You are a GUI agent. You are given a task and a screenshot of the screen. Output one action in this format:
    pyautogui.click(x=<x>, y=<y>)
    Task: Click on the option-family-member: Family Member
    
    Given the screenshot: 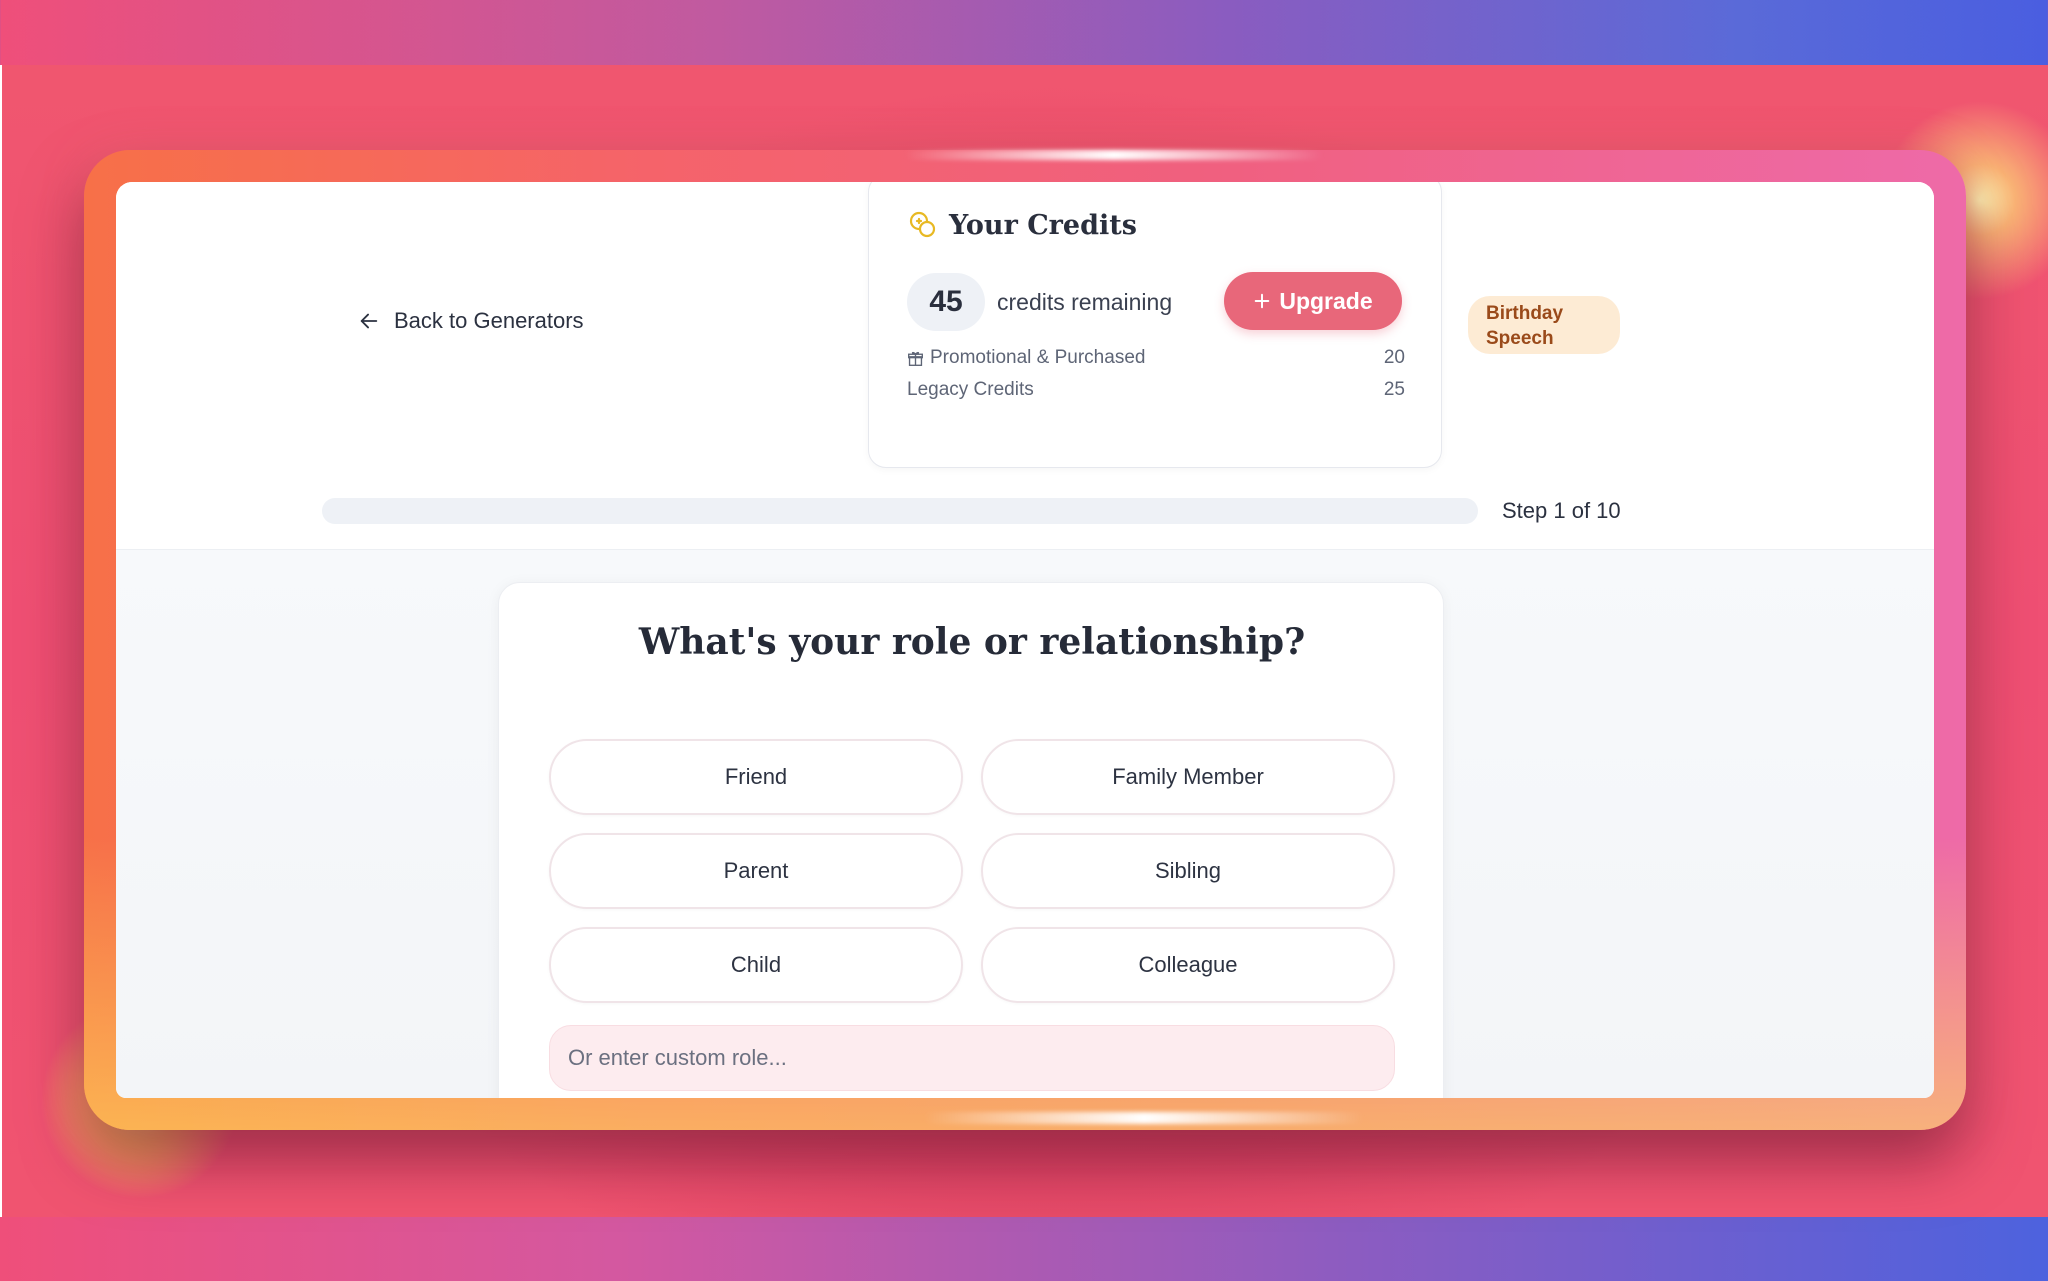 What is the action you would take?
    pyautogui.click(x=1188, y=777)
    